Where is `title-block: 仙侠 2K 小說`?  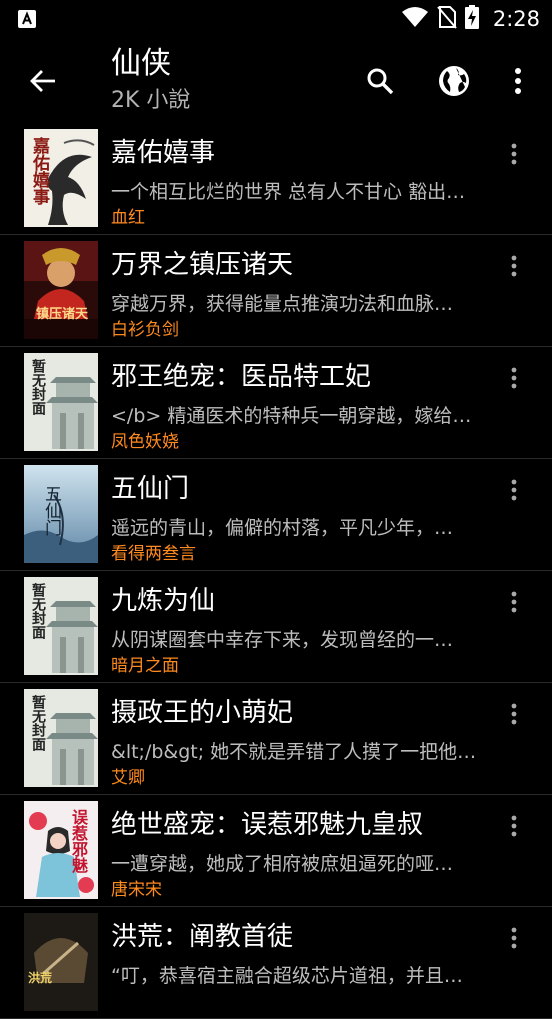
title-block: 仙侠 2K 小說 is located at coordinates (150, 81).